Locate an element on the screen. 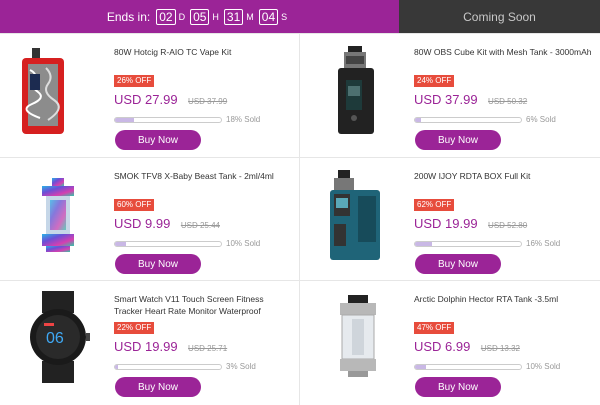 The height and width of the screenshot is (405, 600). sold-progress: 18% Sold is located at coordinates (204, 119).